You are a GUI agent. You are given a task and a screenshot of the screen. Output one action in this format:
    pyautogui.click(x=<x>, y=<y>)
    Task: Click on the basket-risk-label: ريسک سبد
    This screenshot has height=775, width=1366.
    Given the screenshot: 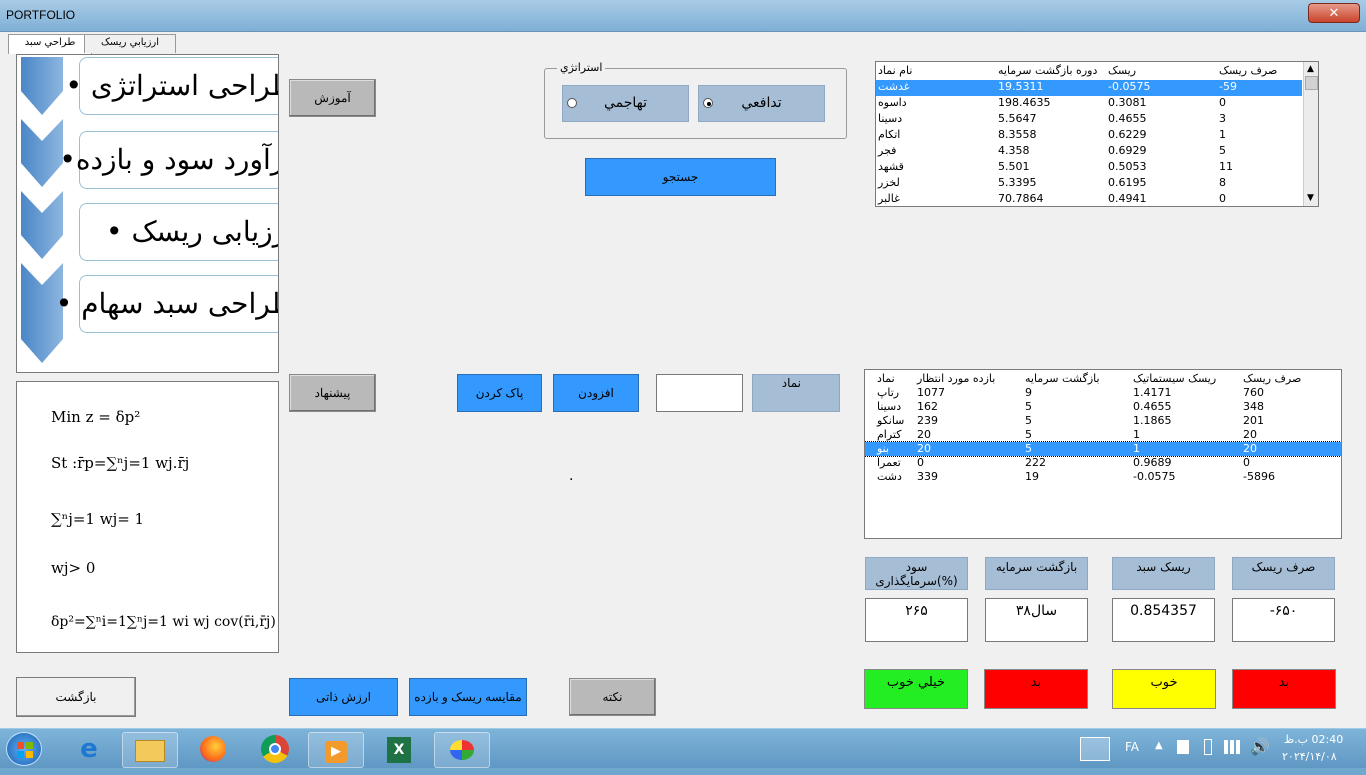 What is the action you would take?
    pyautogui.click(x=1163, y=573)
    